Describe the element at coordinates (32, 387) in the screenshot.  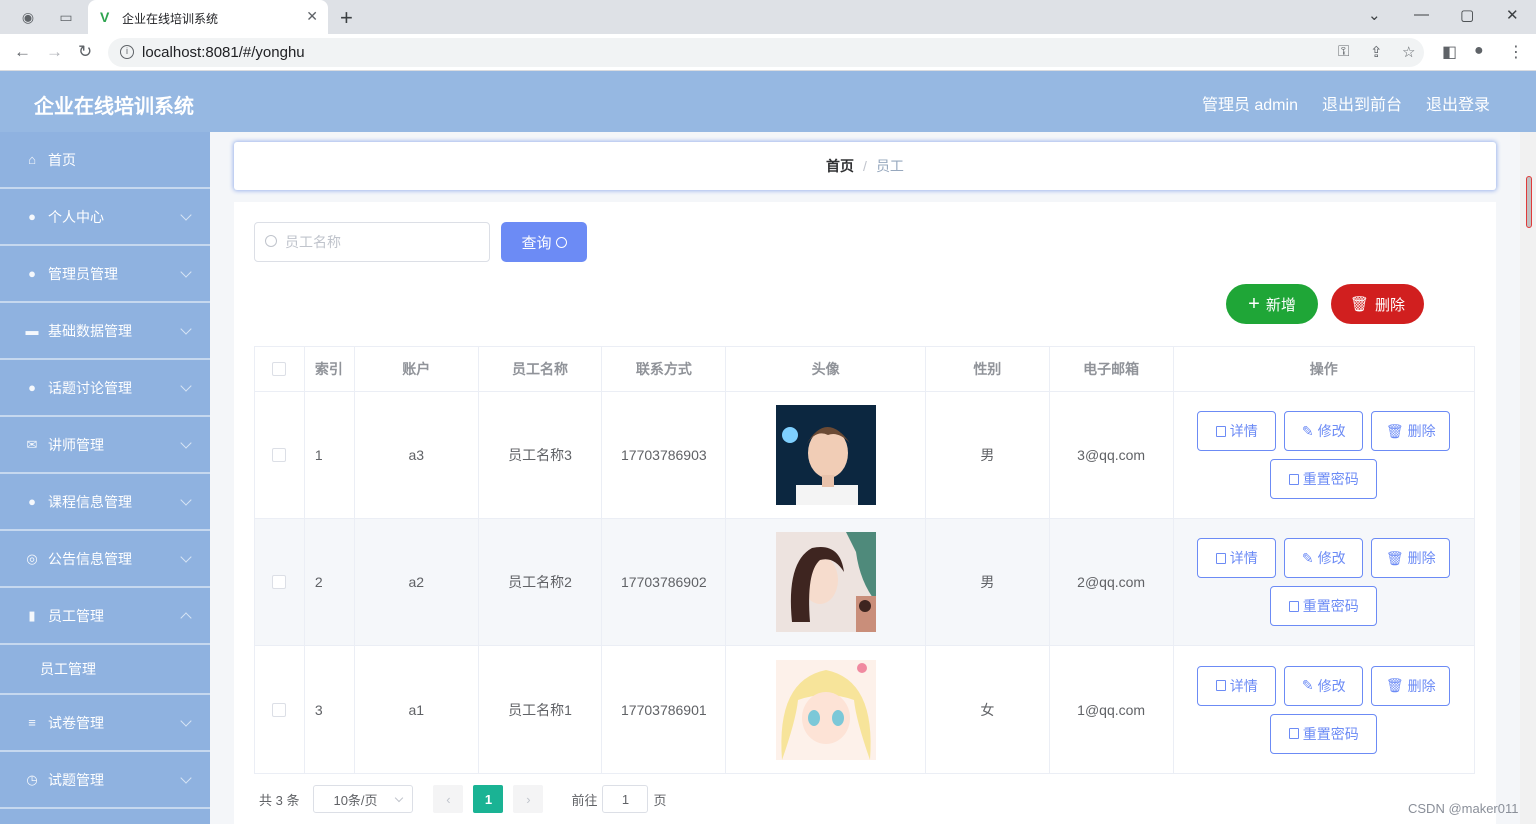
I see `bulb-icon: ●` at that location.